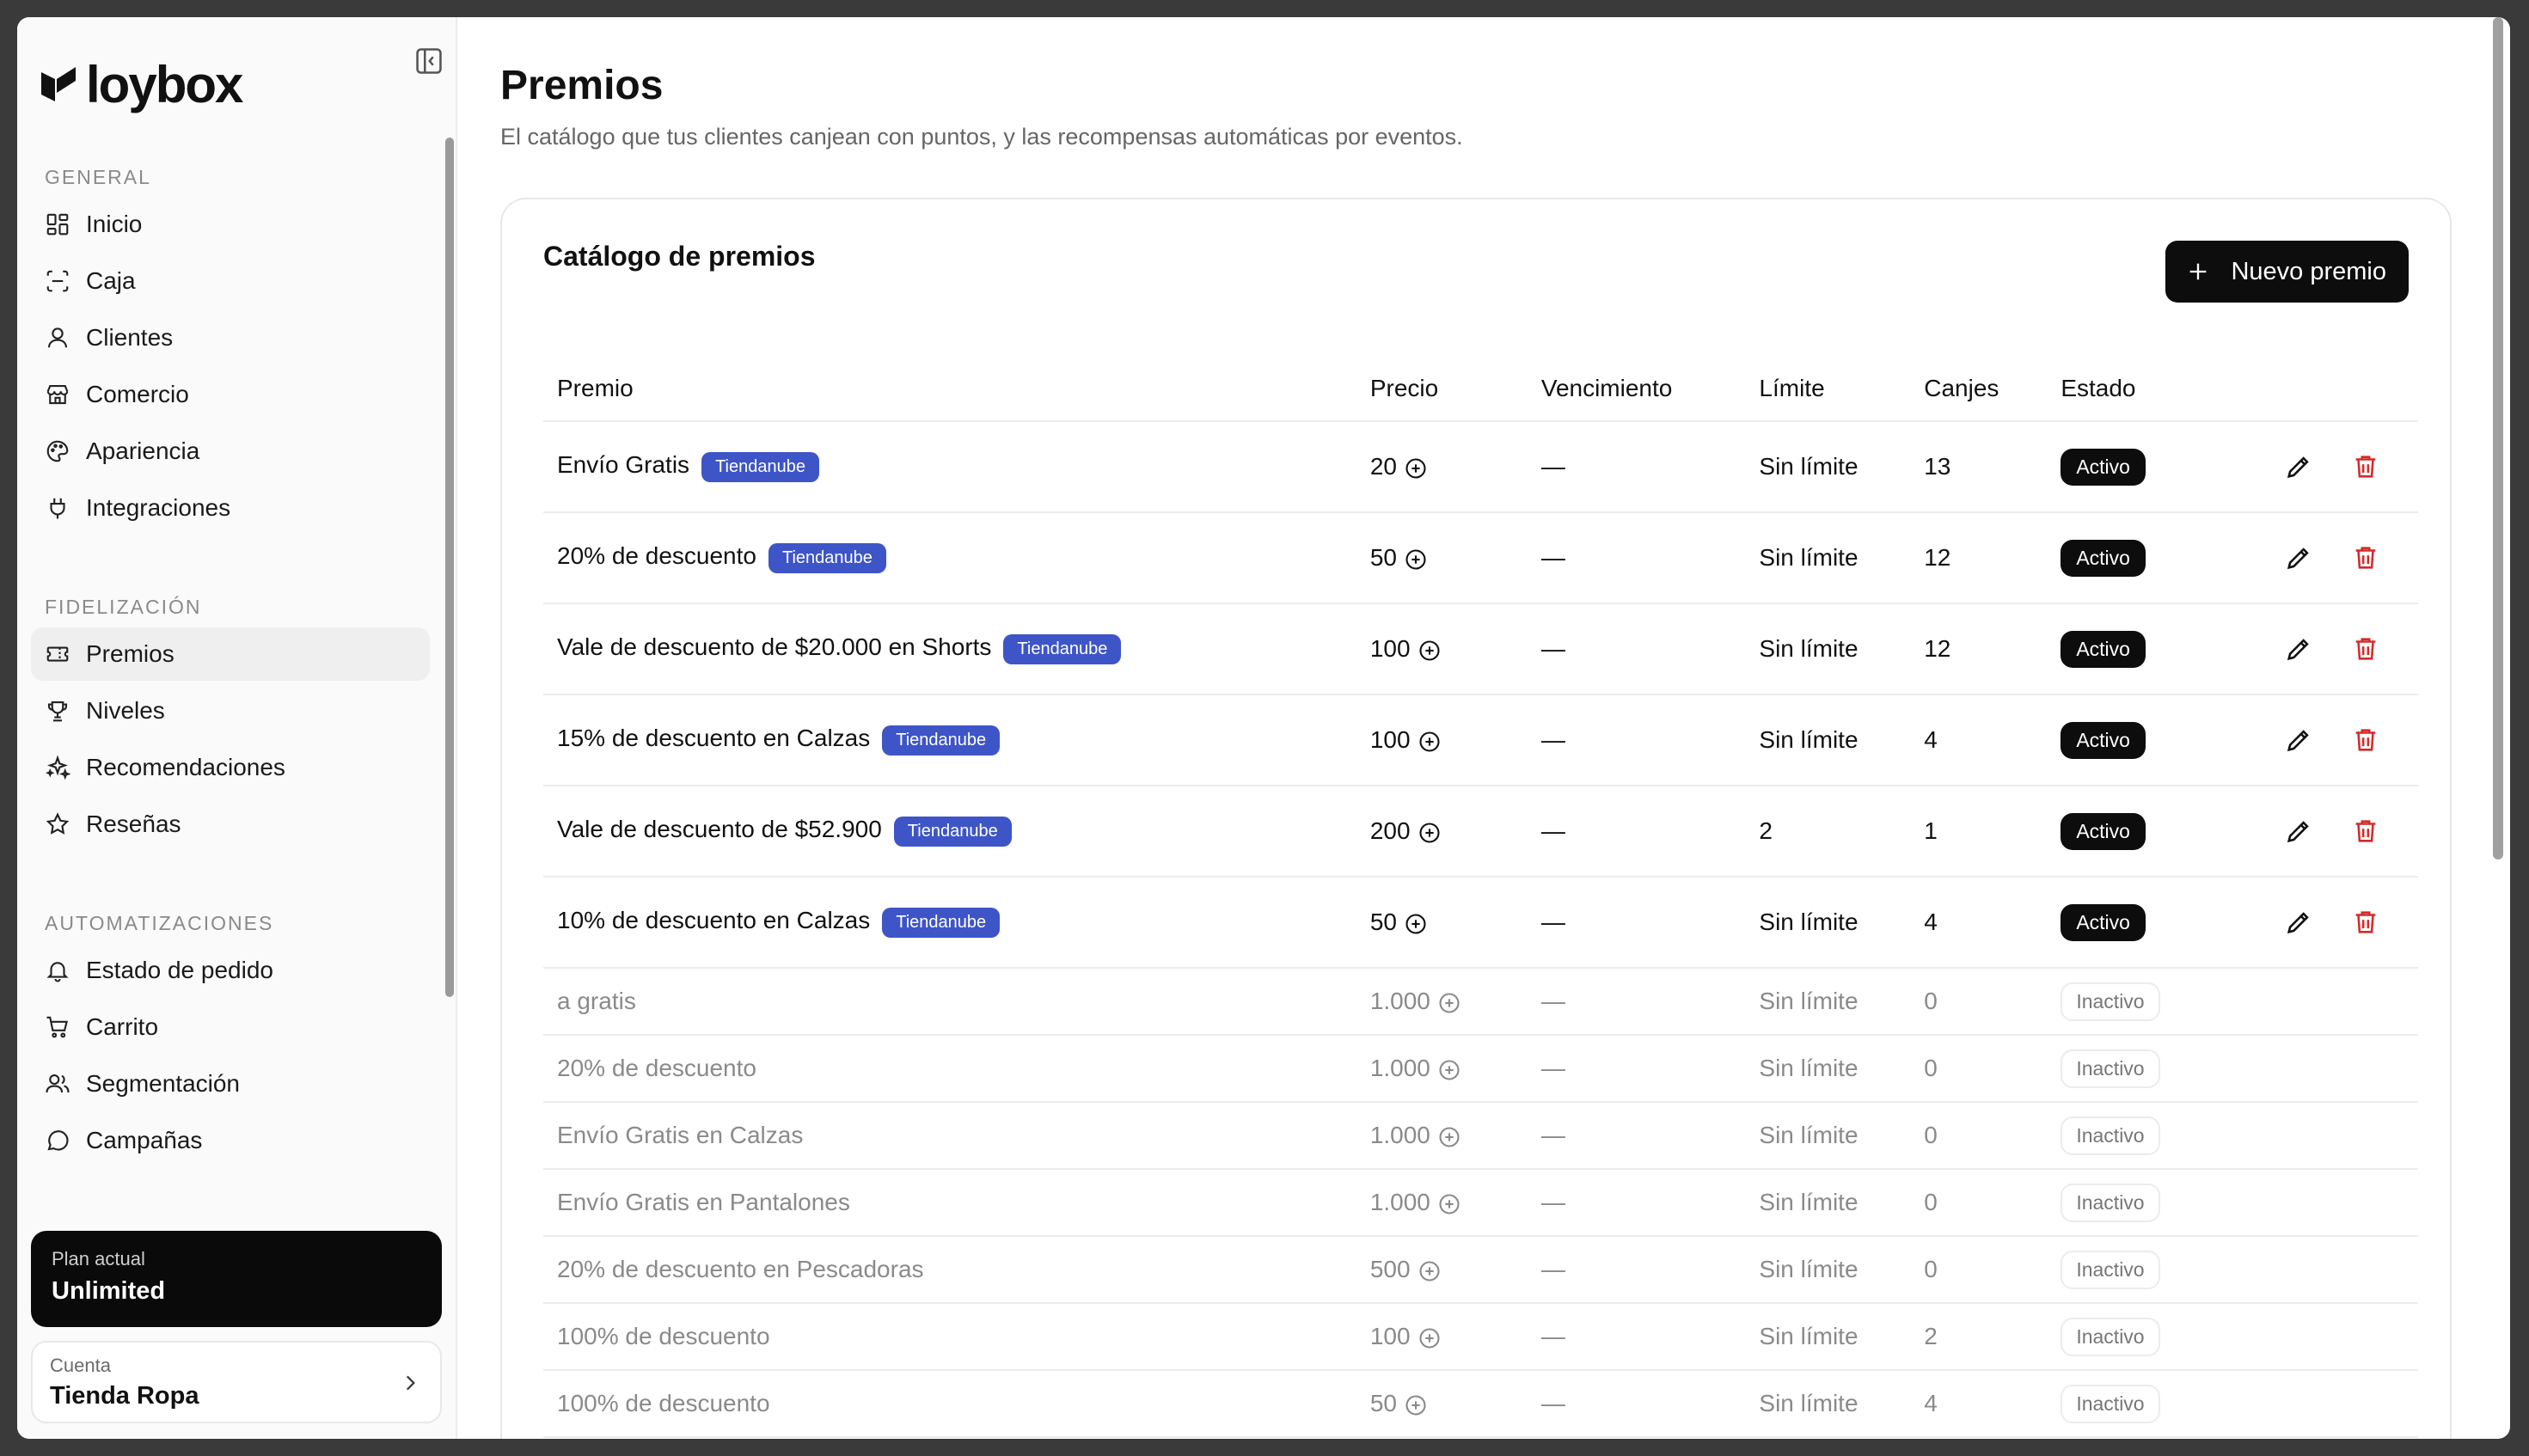 The width and height of the screenshot is (2529, 1456). What do you see at coordinates (950, 389) in the screenshot?
I see `column-header-premio: Premio` at bounding box center [950, 389].